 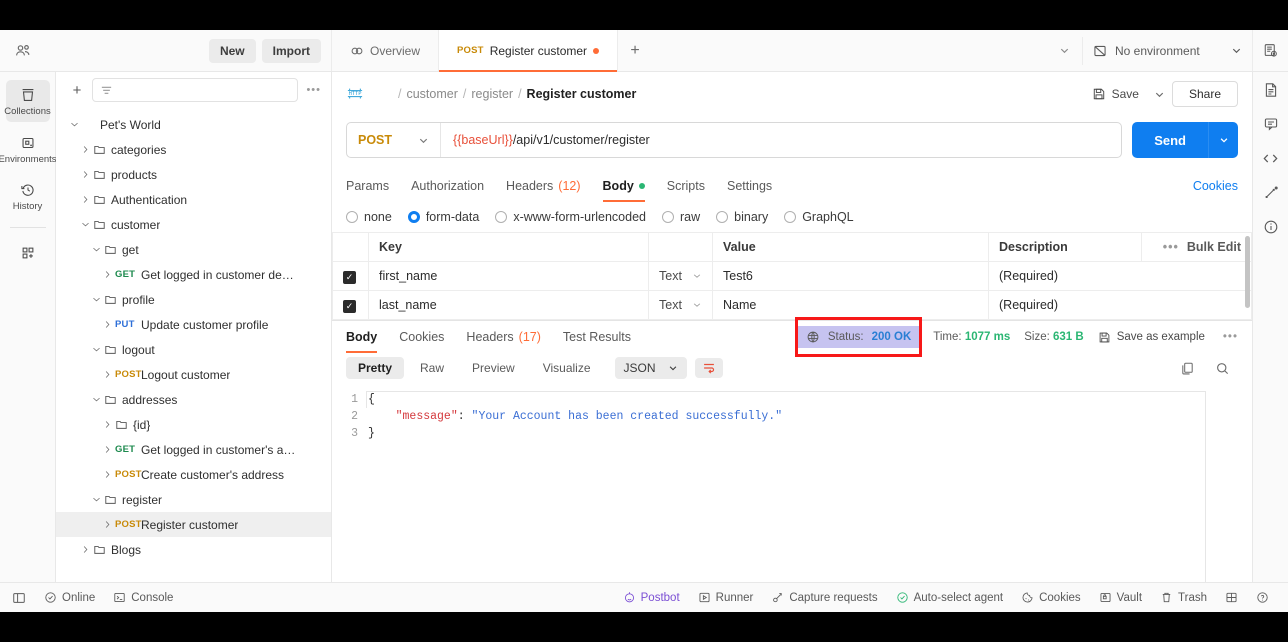 What do you see at coordinates (686, 186) in the screenshot?
I see `request-tab-scripts: Scripts` at bounding box center [686, 186].